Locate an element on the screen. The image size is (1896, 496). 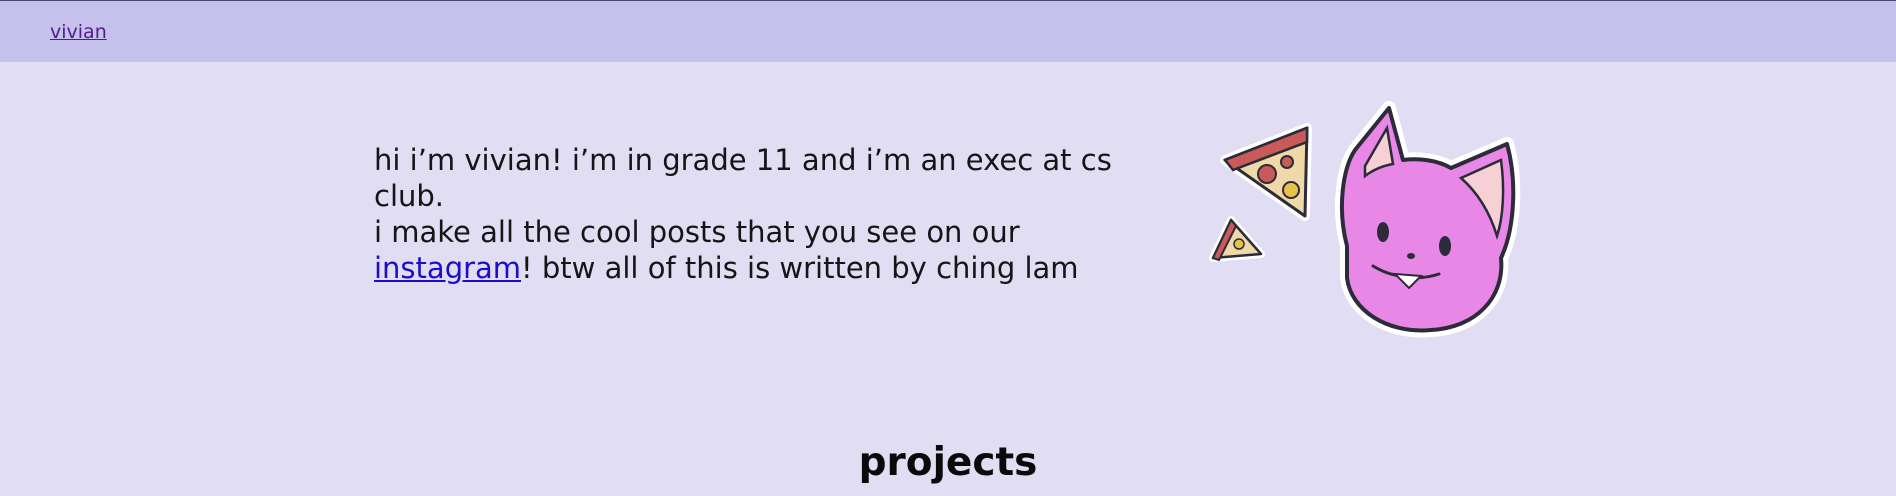
projects-heading: projects is located at coordinates (948, 462).